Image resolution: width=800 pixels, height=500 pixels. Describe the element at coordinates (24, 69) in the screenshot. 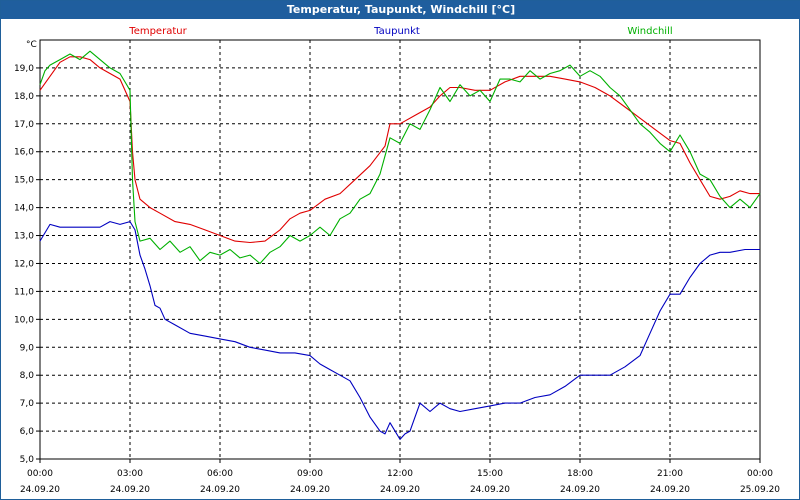

I see `y-tick-label: 19,0` at that location.